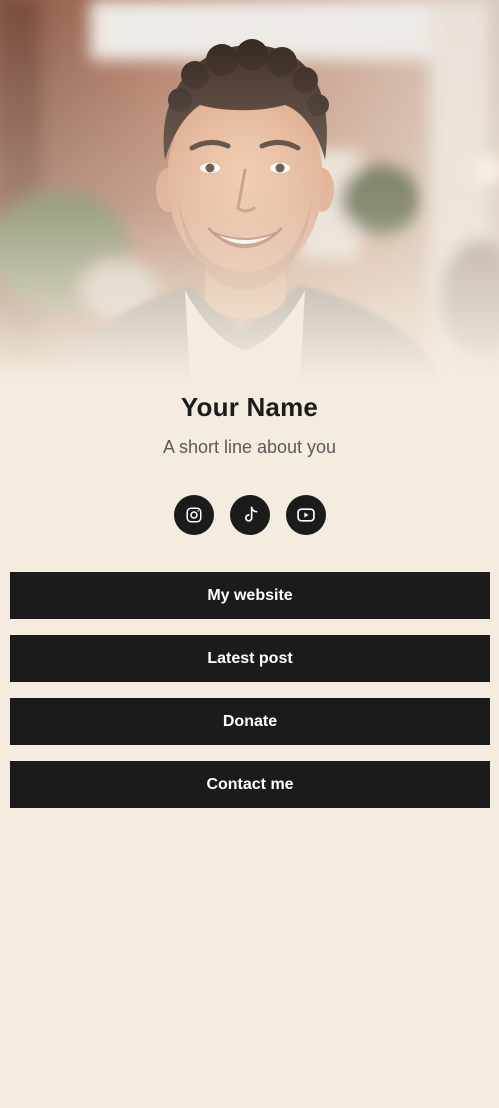 The height and width of the screenshot is (1108, 499). Describe the element at coordinates (250, 658) in the screenshot. I see `latest-post-button: Latest post` at that location.